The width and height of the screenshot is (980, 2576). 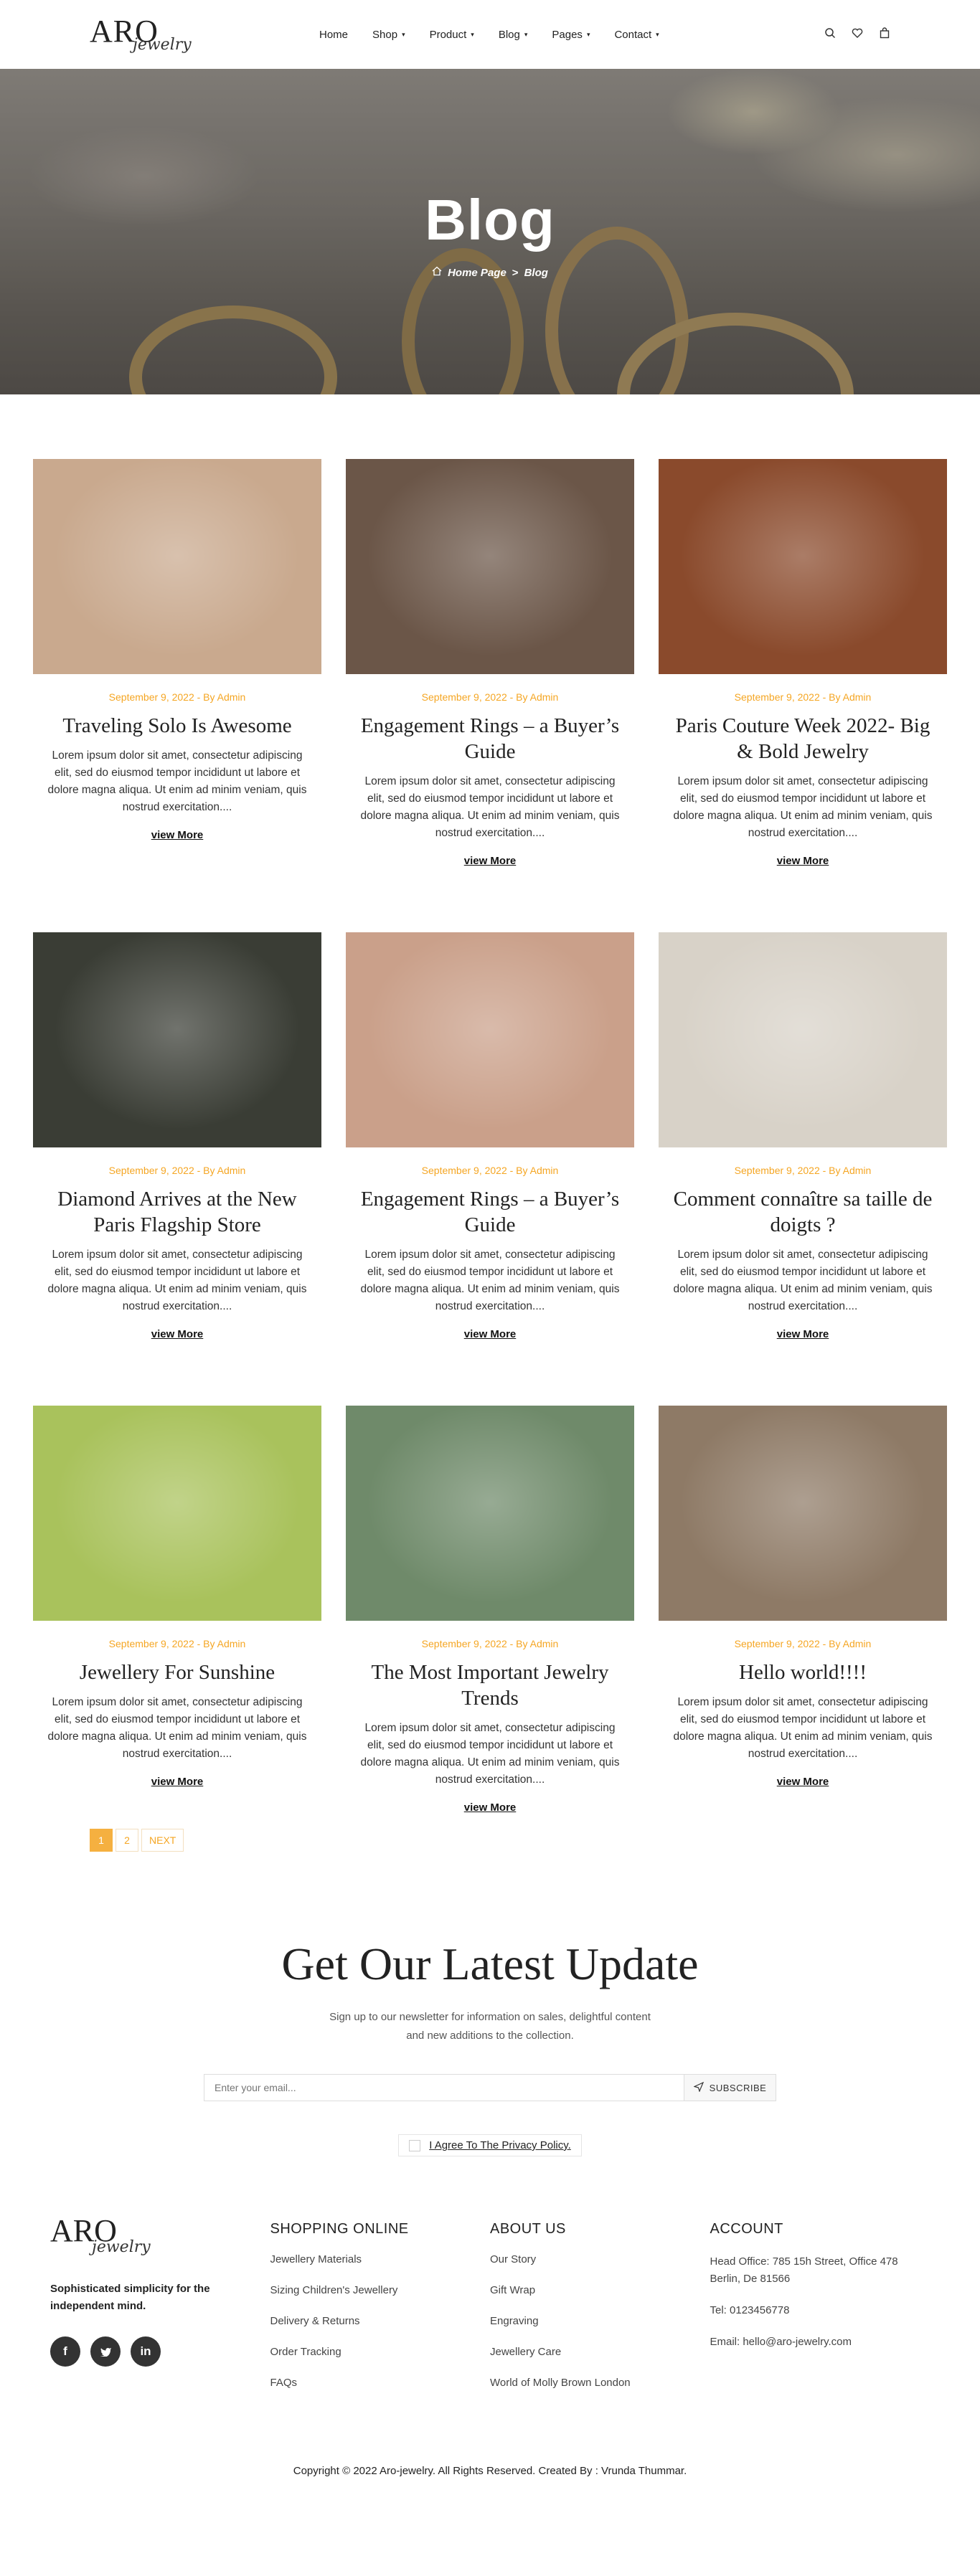 I want to click on nav-label: Home, so click(x=334, y=34).